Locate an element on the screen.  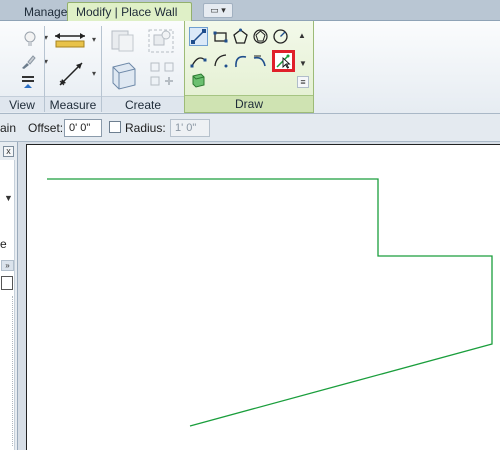
expand-gallery-icon: ≡ is located at coordinates (303, 82).